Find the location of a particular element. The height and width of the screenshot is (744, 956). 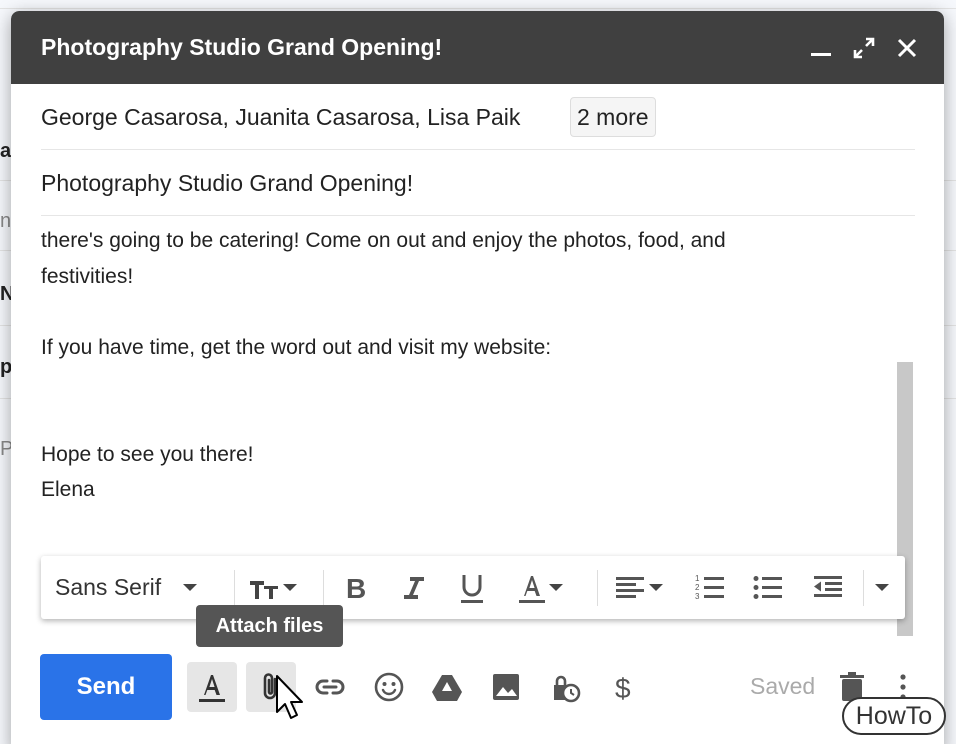

subject-field: Photography Studio Grand Opening! is located at coordinates (478, 183).